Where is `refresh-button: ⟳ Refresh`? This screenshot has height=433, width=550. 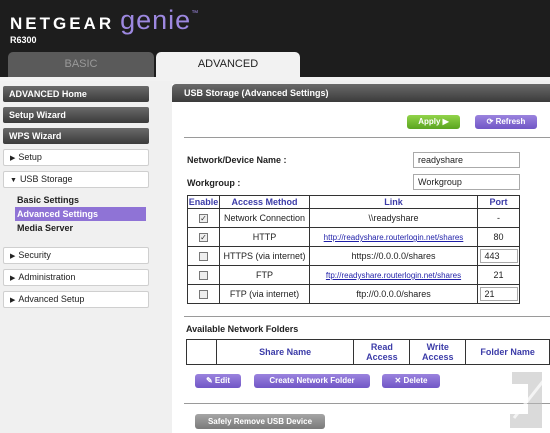 refresh-button: ⟳ Refresh is located at coordinates (506, 122).